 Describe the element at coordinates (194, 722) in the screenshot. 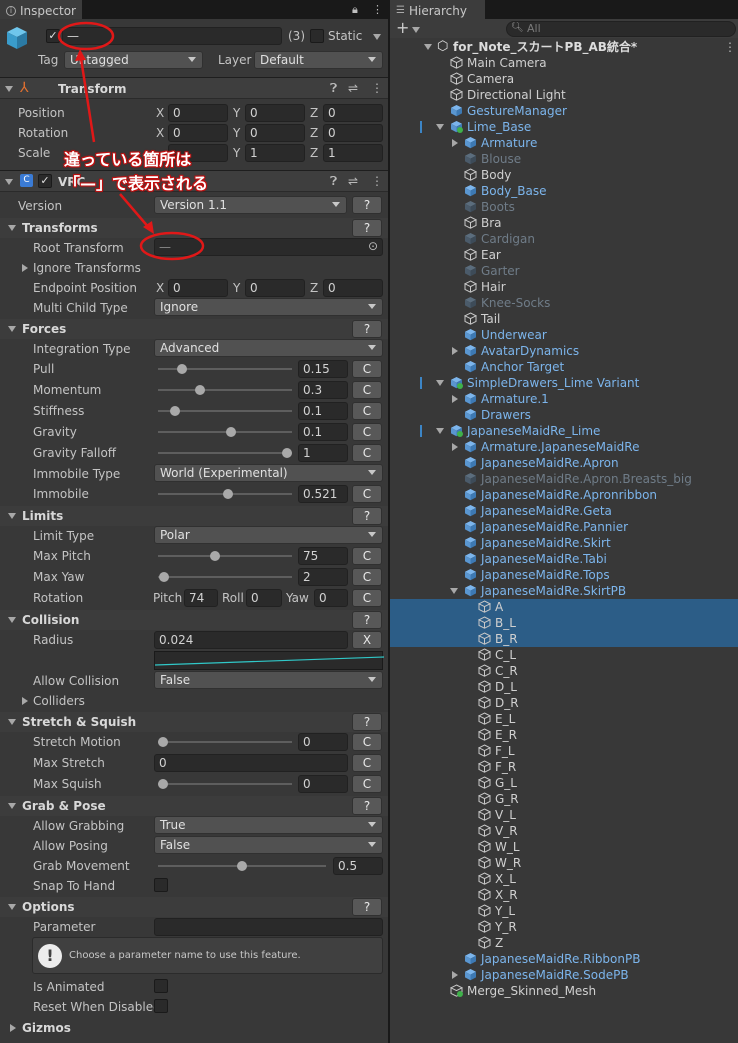

I see `stretch-squish-section: Stretch & Squish` at that location.